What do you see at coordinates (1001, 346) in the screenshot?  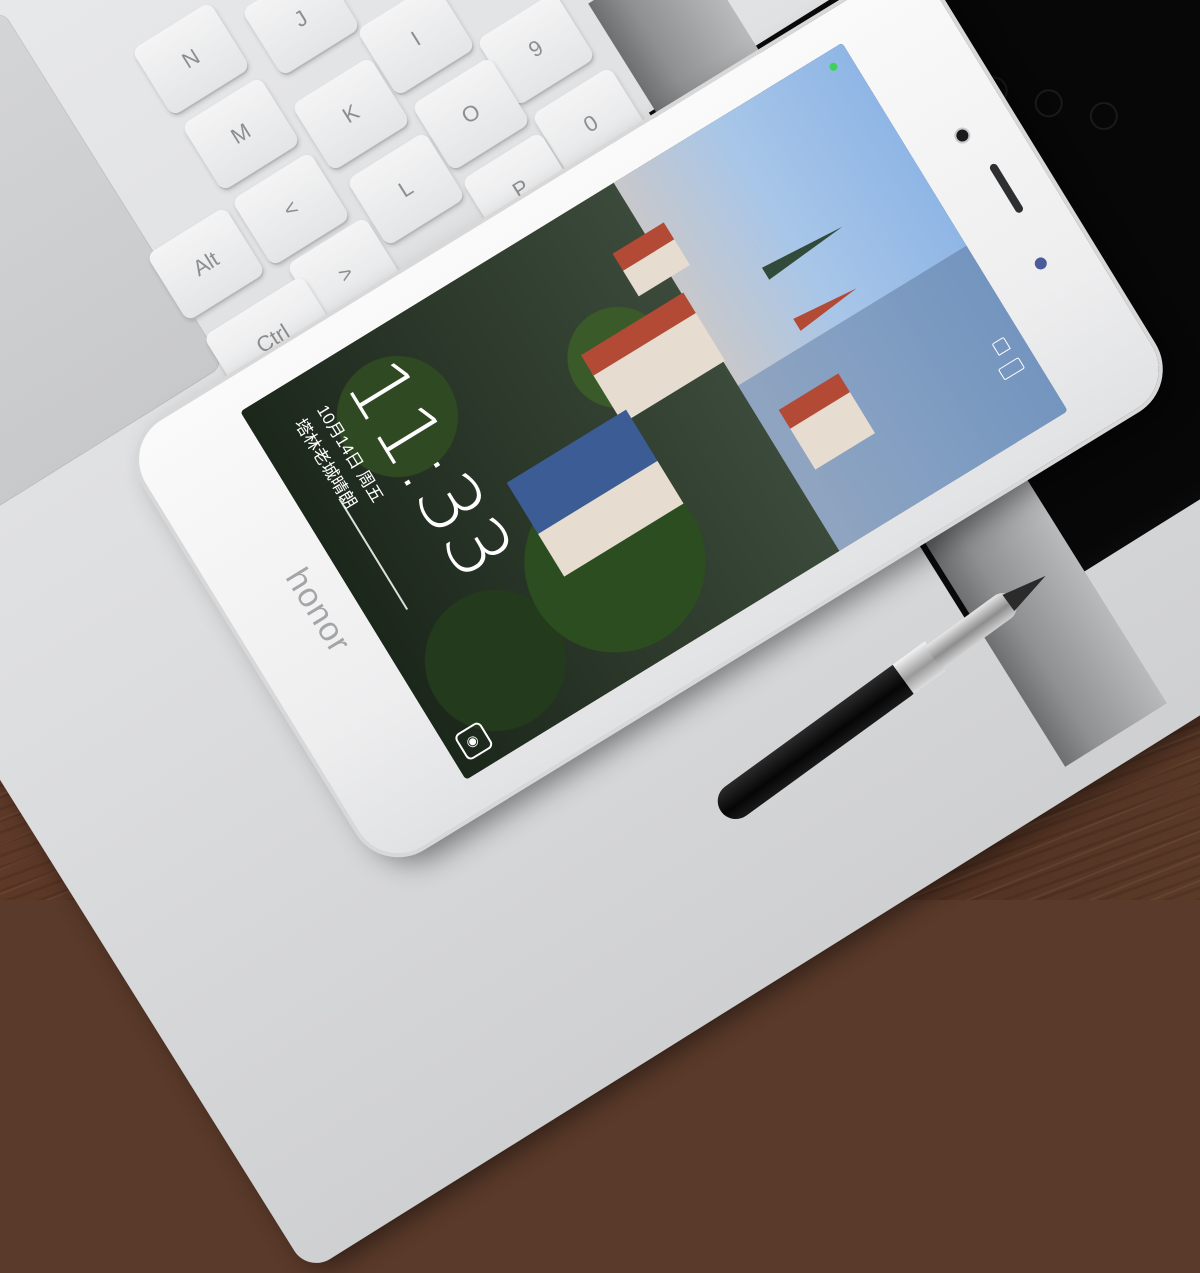 I see `lock-status-icon` at bounding box center [1001, 346].